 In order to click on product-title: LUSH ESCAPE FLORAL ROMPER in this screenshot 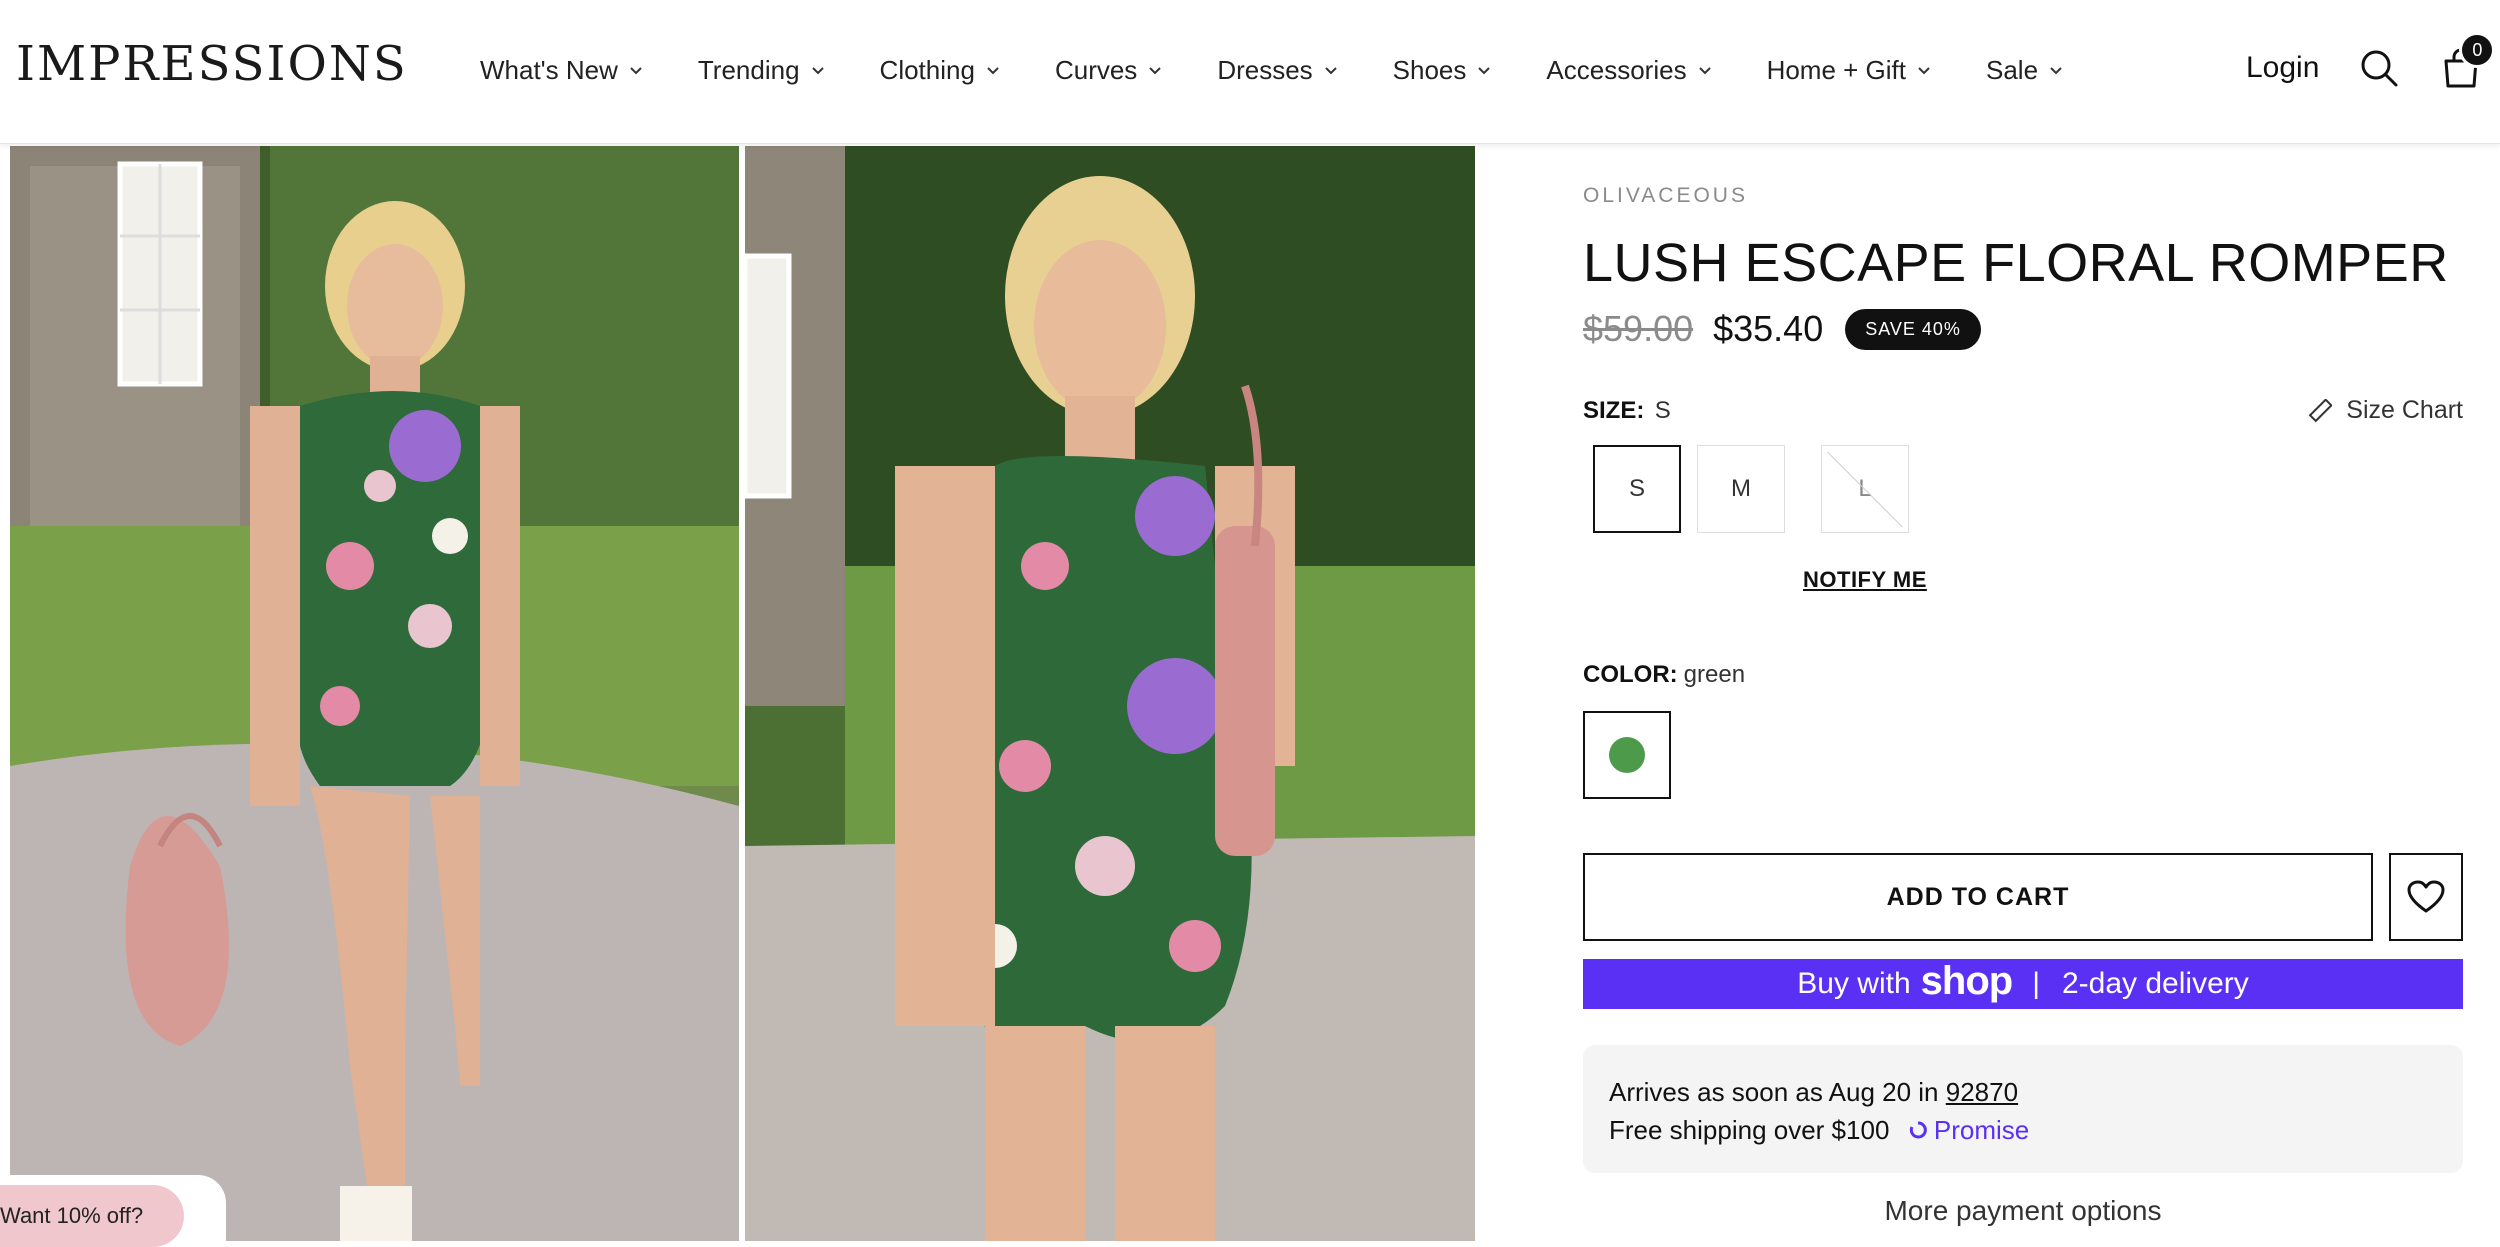, I will do `click(2016, 263)`.